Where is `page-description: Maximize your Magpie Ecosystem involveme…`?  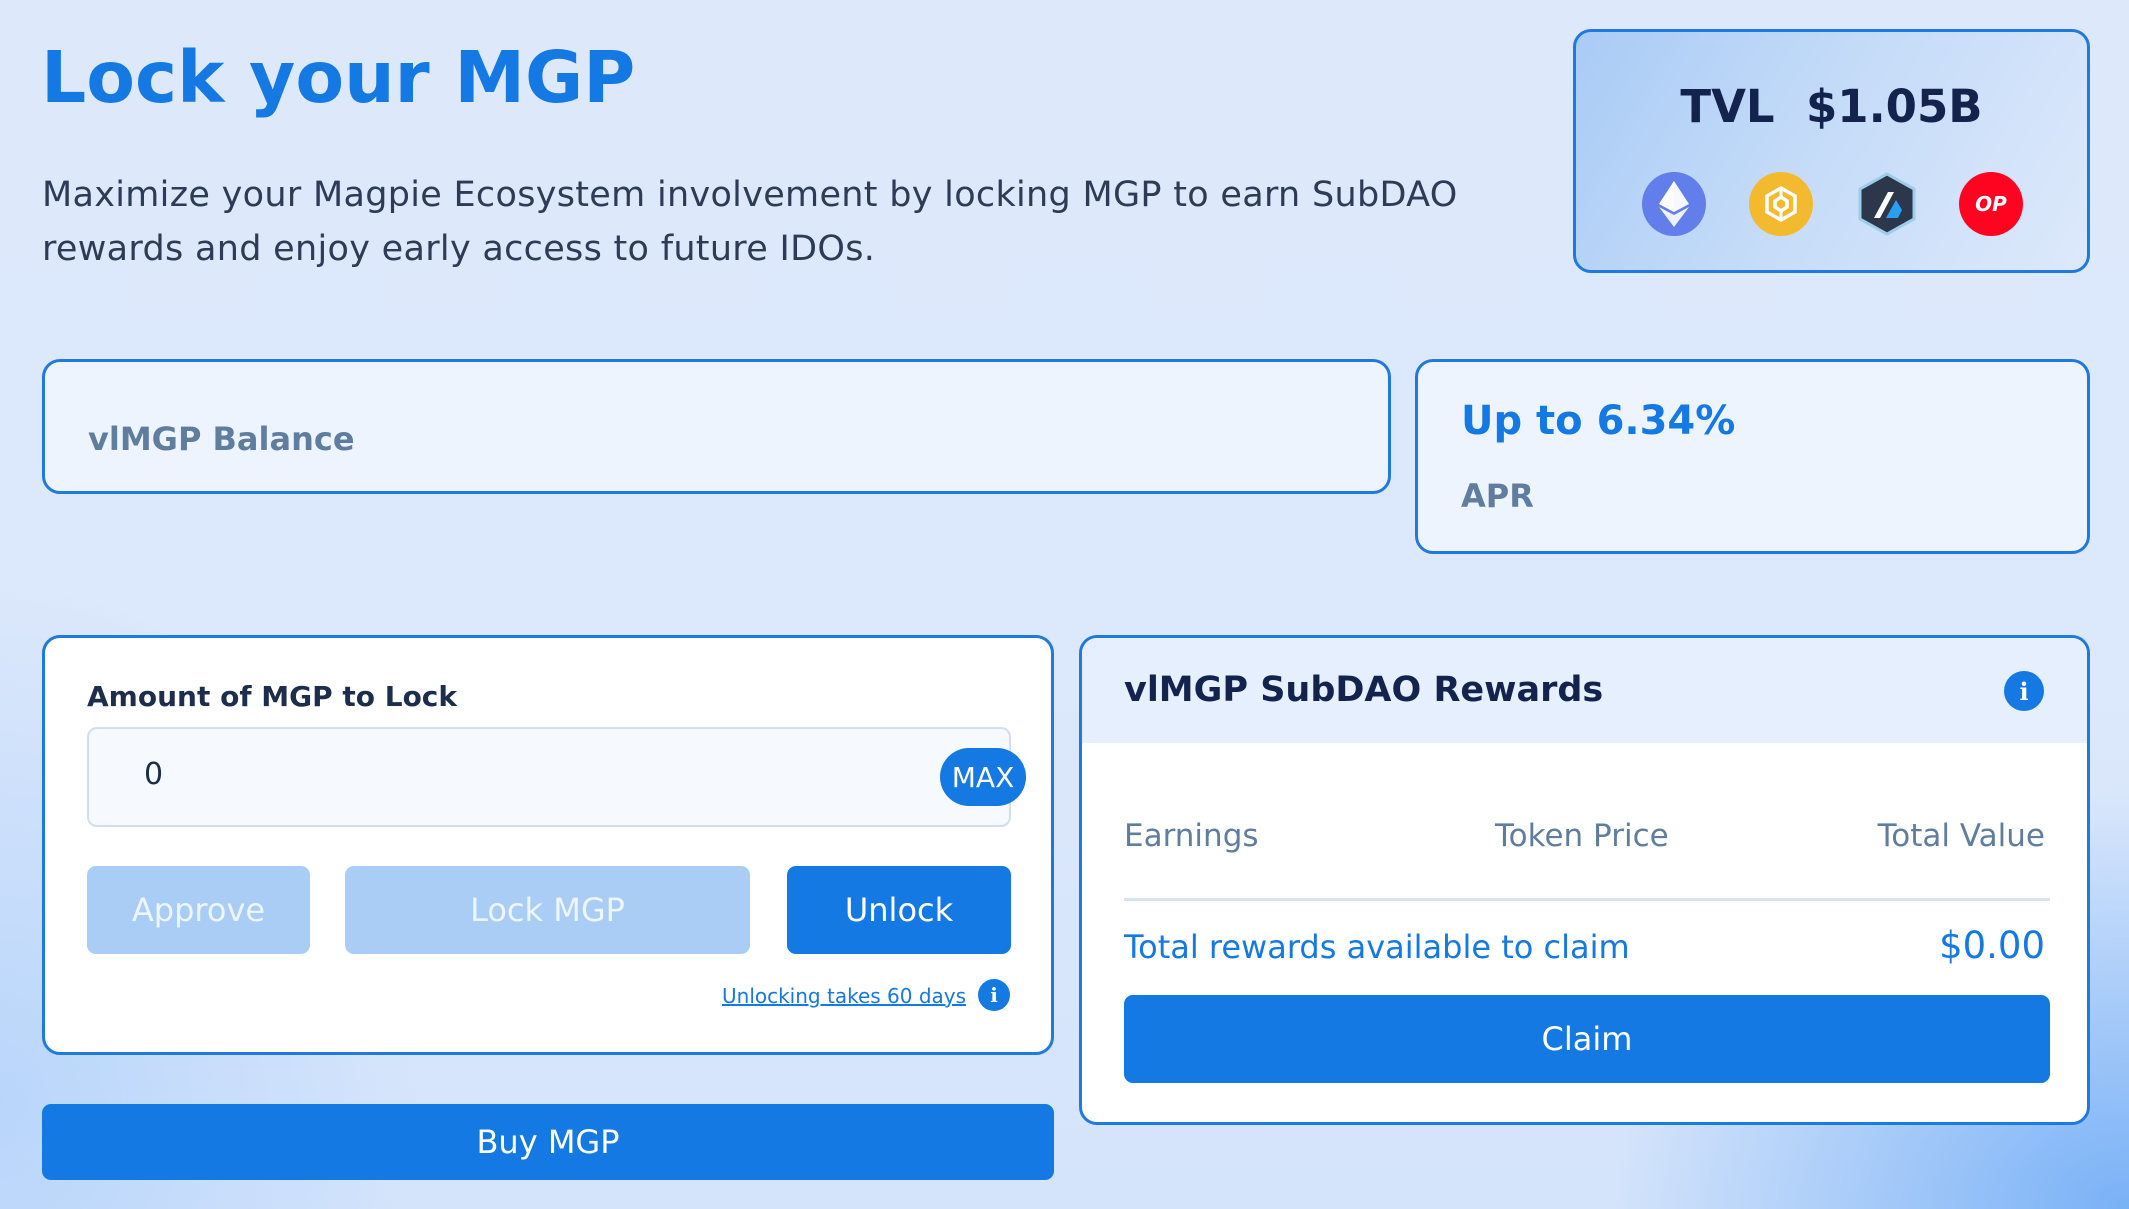
page-description: Maximize your Magpie Ecosystem involveme… is located at coordinates (750, 222).